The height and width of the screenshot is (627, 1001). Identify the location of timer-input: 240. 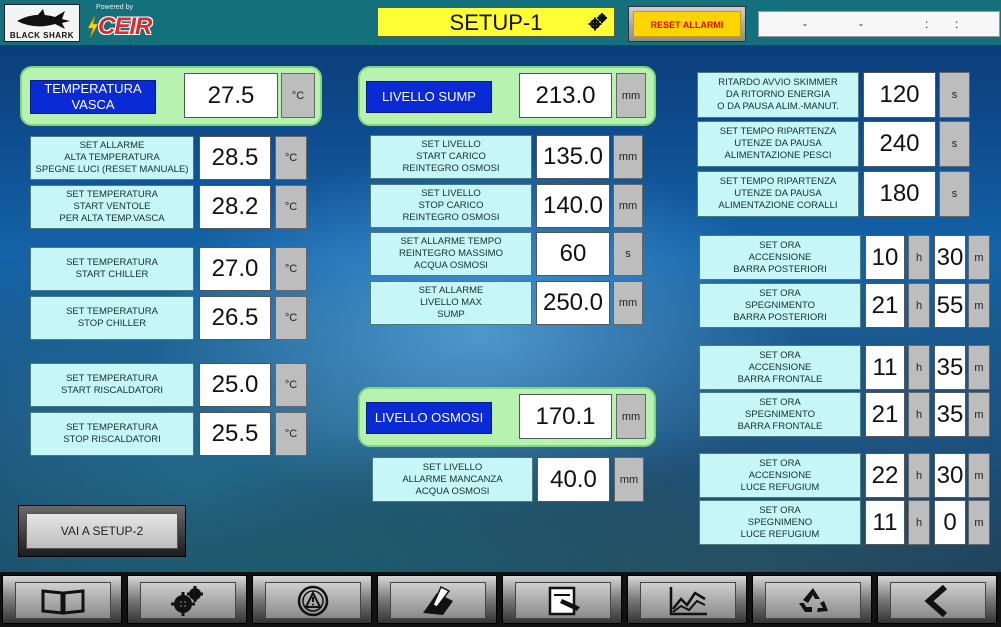
(899, 144).